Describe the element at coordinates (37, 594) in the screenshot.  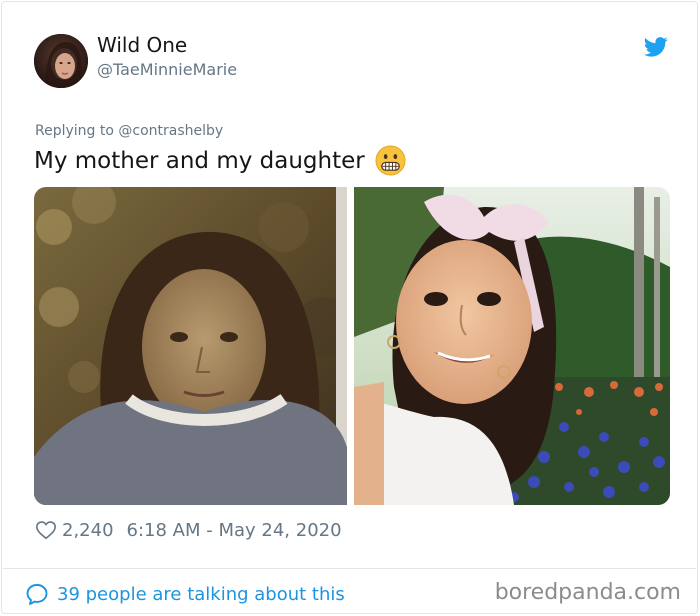
I see `speech-bubble-icon` at that location.